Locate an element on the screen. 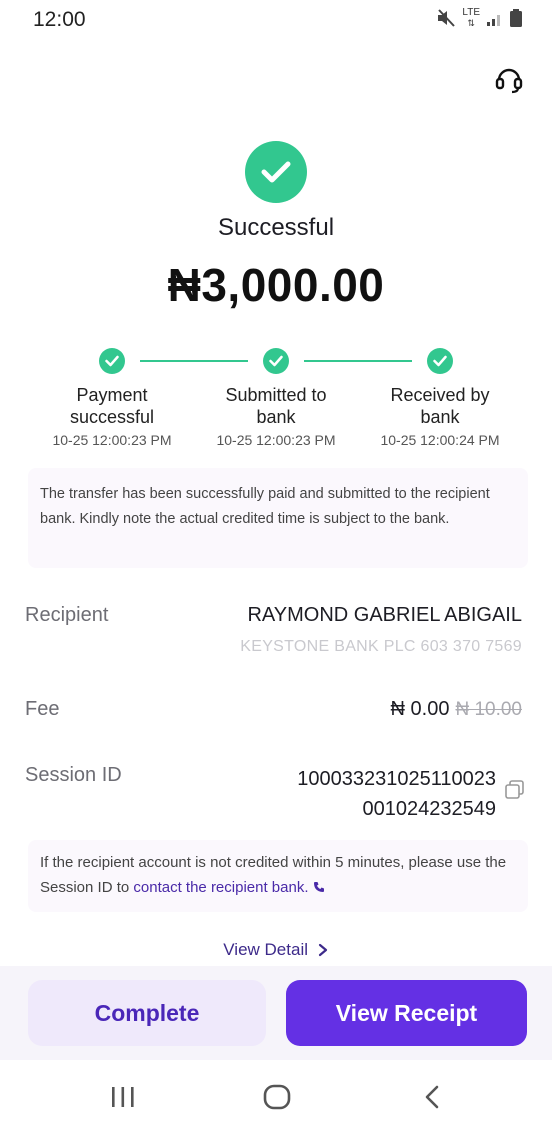  headset-icon is located at coordinates (509, 81).